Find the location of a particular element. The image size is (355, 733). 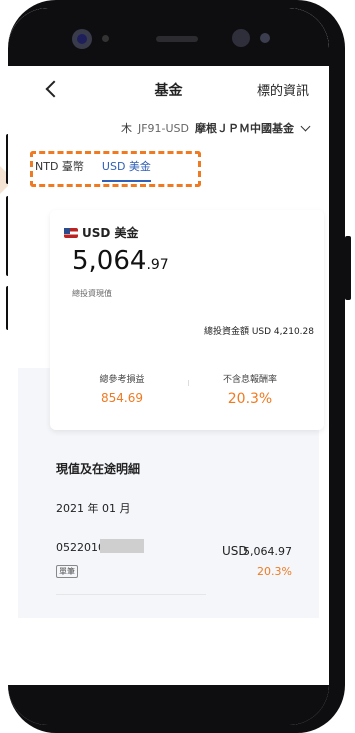

month-header: 2021 年 01 月 is located at coordinates (93, 508).